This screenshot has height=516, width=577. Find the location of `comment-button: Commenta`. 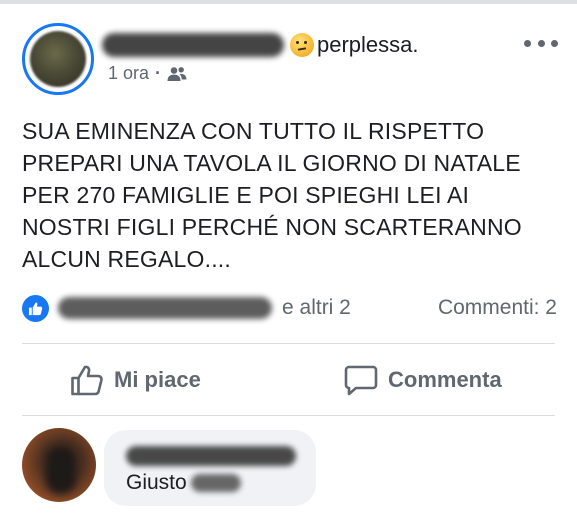

comment-button: Commenta is located at coordinates (423, 380).